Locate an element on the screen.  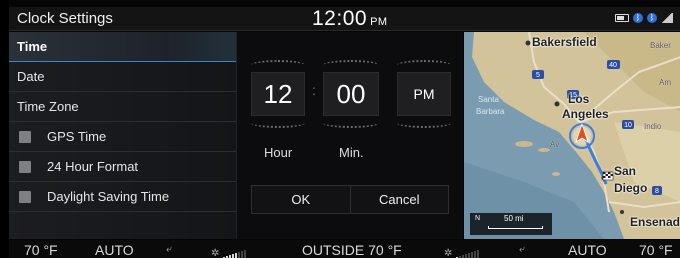
hour-spinner: 12 is located at coordinates (278, 94).